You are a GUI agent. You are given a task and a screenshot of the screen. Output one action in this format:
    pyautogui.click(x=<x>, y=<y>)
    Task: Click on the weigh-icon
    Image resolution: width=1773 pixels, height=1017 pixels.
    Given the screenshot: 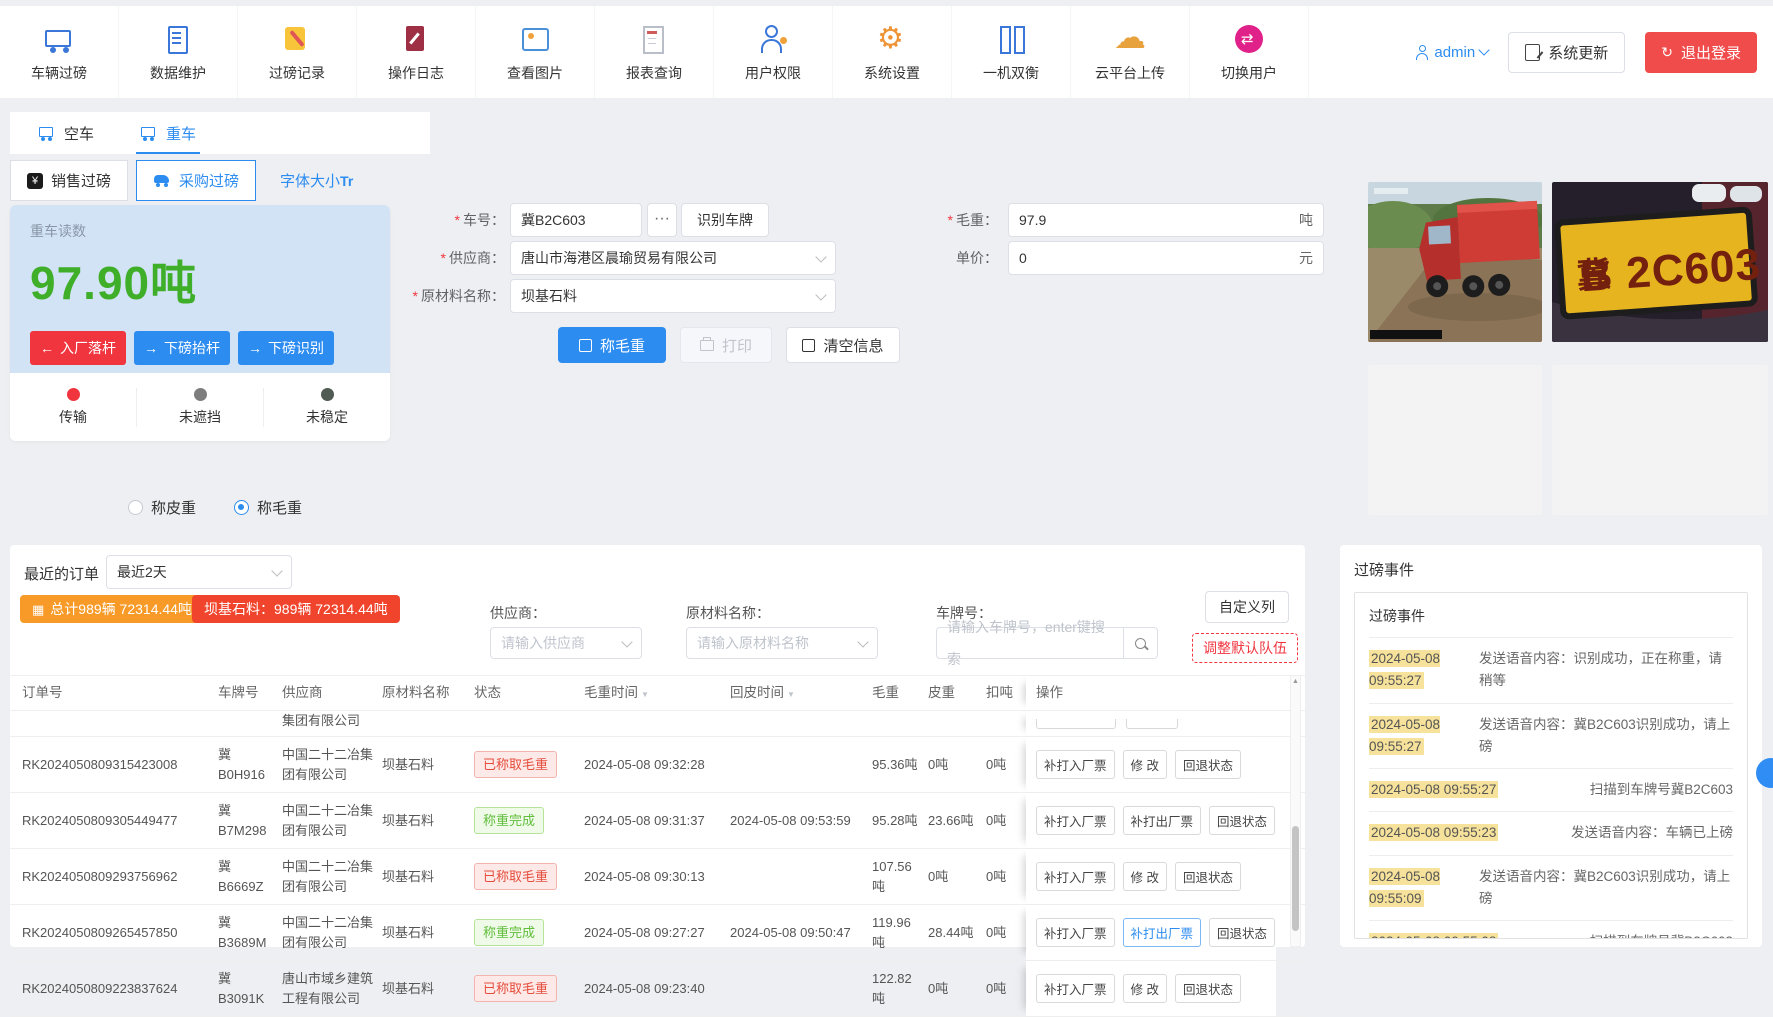 What is the action you would take?
    pyautogui.click(x=585, y=345)
    